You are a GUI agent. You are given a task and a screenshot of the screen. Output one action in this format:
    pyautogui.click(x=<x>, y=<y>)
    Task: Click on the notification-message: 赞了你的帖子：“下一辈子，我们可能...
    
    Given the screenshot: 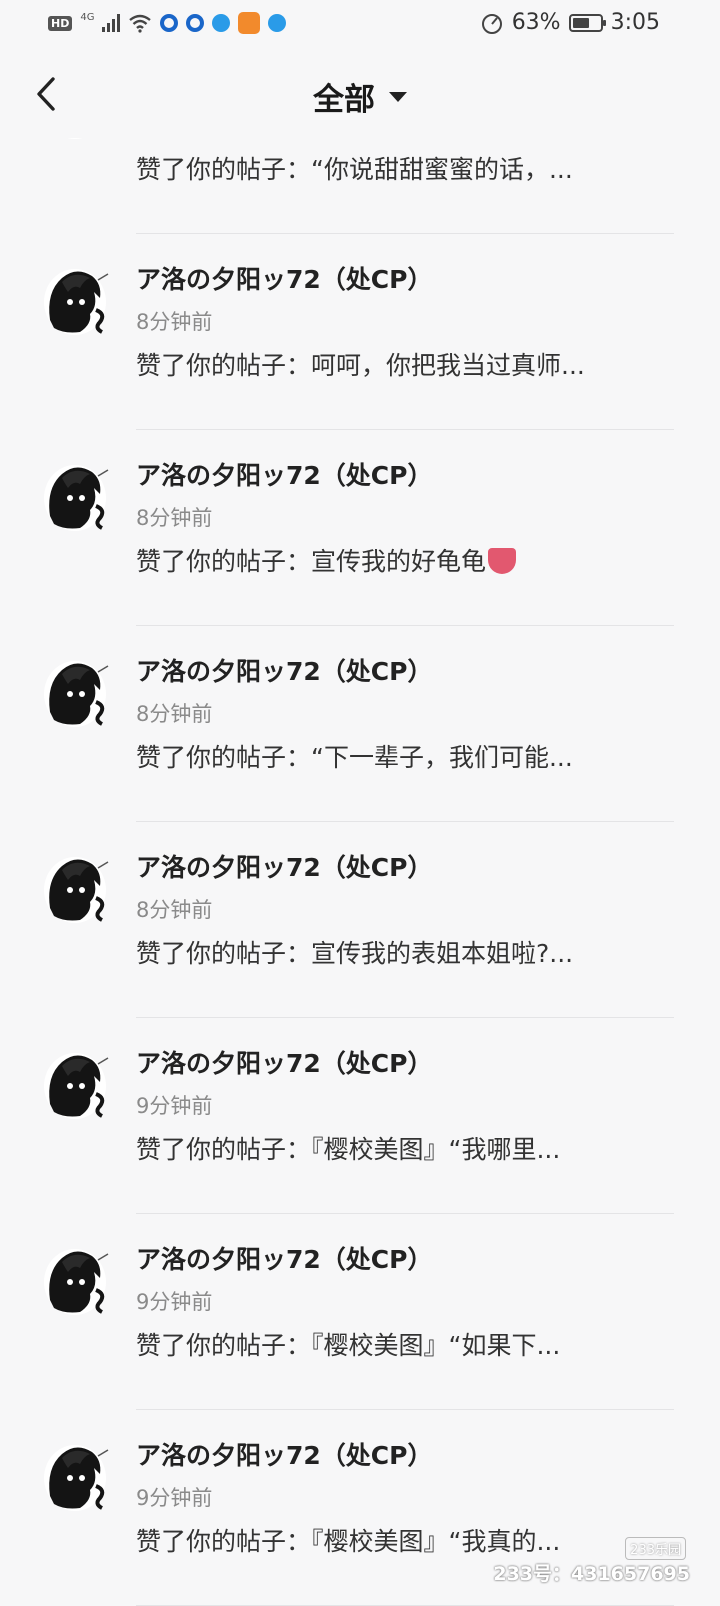 What is the action you would take?
    pyautogui.click(x=354, y=756)
    